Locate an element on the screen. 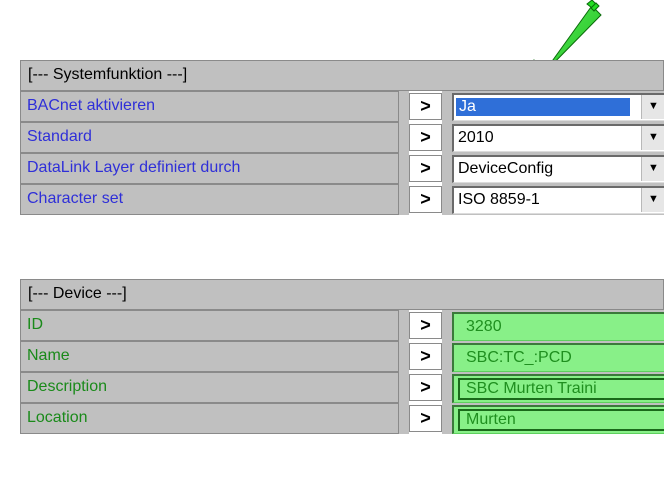 This screenshot has height=484, width=664. field-value: Murten is located at coordinates (491, 419).